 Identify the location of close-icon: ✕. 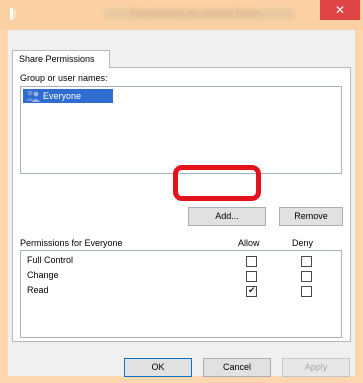
(340, 10).